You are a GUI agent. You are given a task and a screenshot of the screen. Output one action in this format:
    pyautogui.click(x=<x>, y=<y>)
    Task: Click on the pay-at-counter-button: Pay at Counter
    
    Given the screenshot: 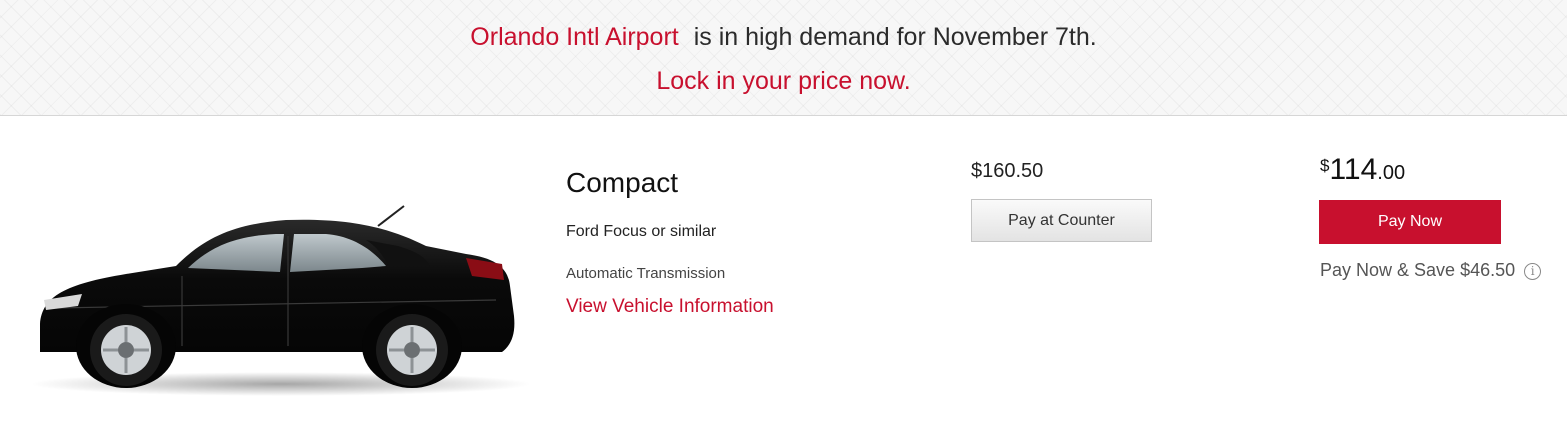 What is the action you would take?
    pyautogui.click(x=1061, y=220)
    